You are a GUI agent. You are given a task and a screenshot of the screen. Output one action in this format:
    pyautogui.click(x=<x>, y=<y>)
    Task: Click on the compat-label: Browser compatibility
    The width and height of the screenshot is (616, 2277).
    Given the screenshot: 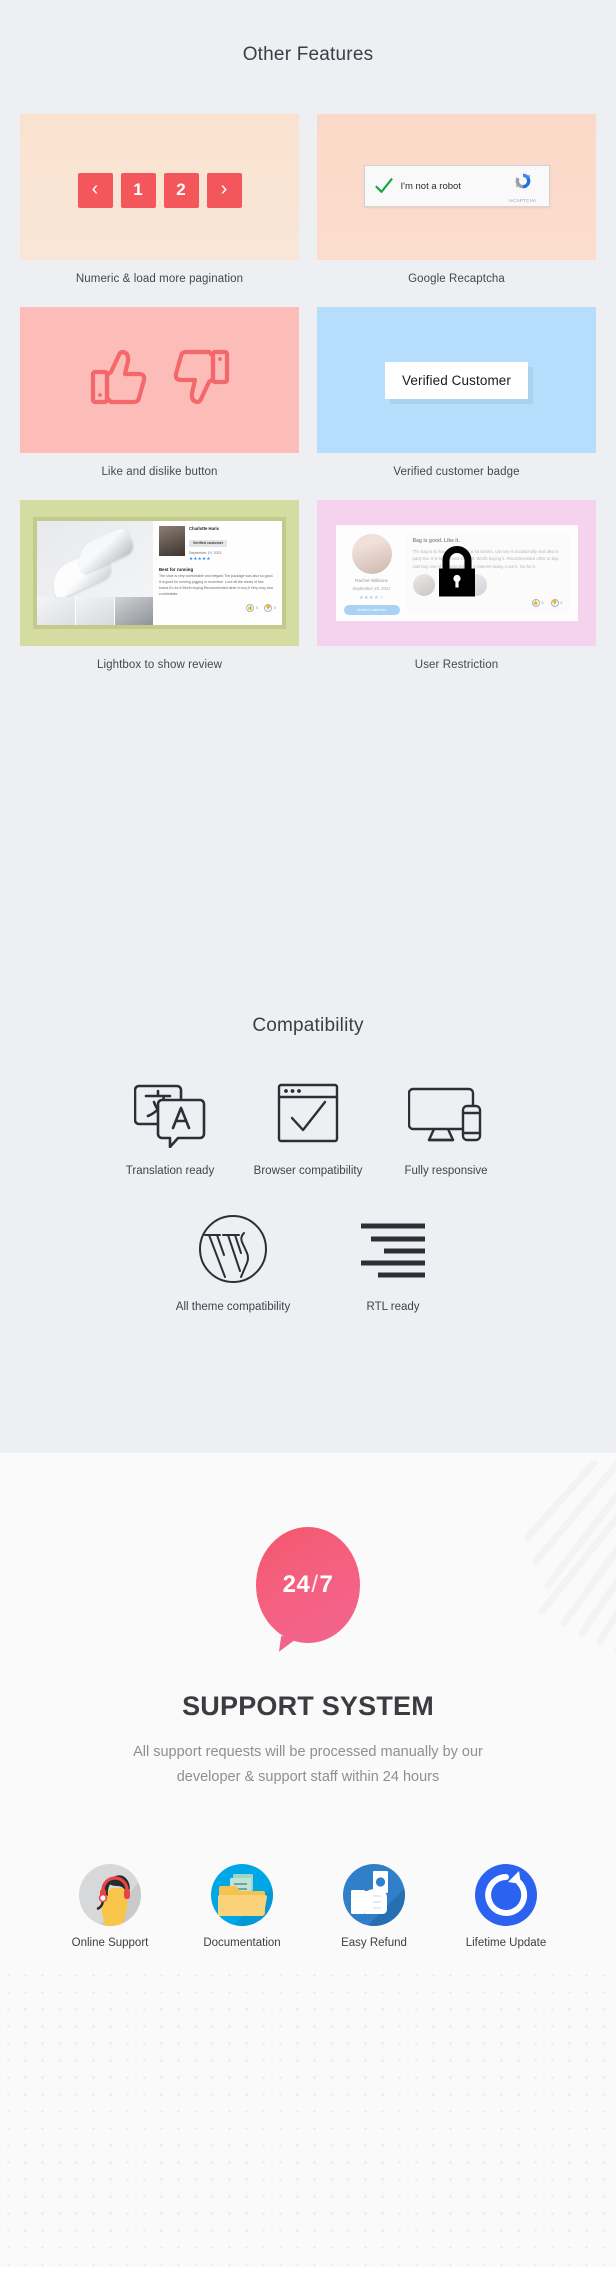 What is the action you would take?
    pyautogui.click(x=308, y=1171)
    